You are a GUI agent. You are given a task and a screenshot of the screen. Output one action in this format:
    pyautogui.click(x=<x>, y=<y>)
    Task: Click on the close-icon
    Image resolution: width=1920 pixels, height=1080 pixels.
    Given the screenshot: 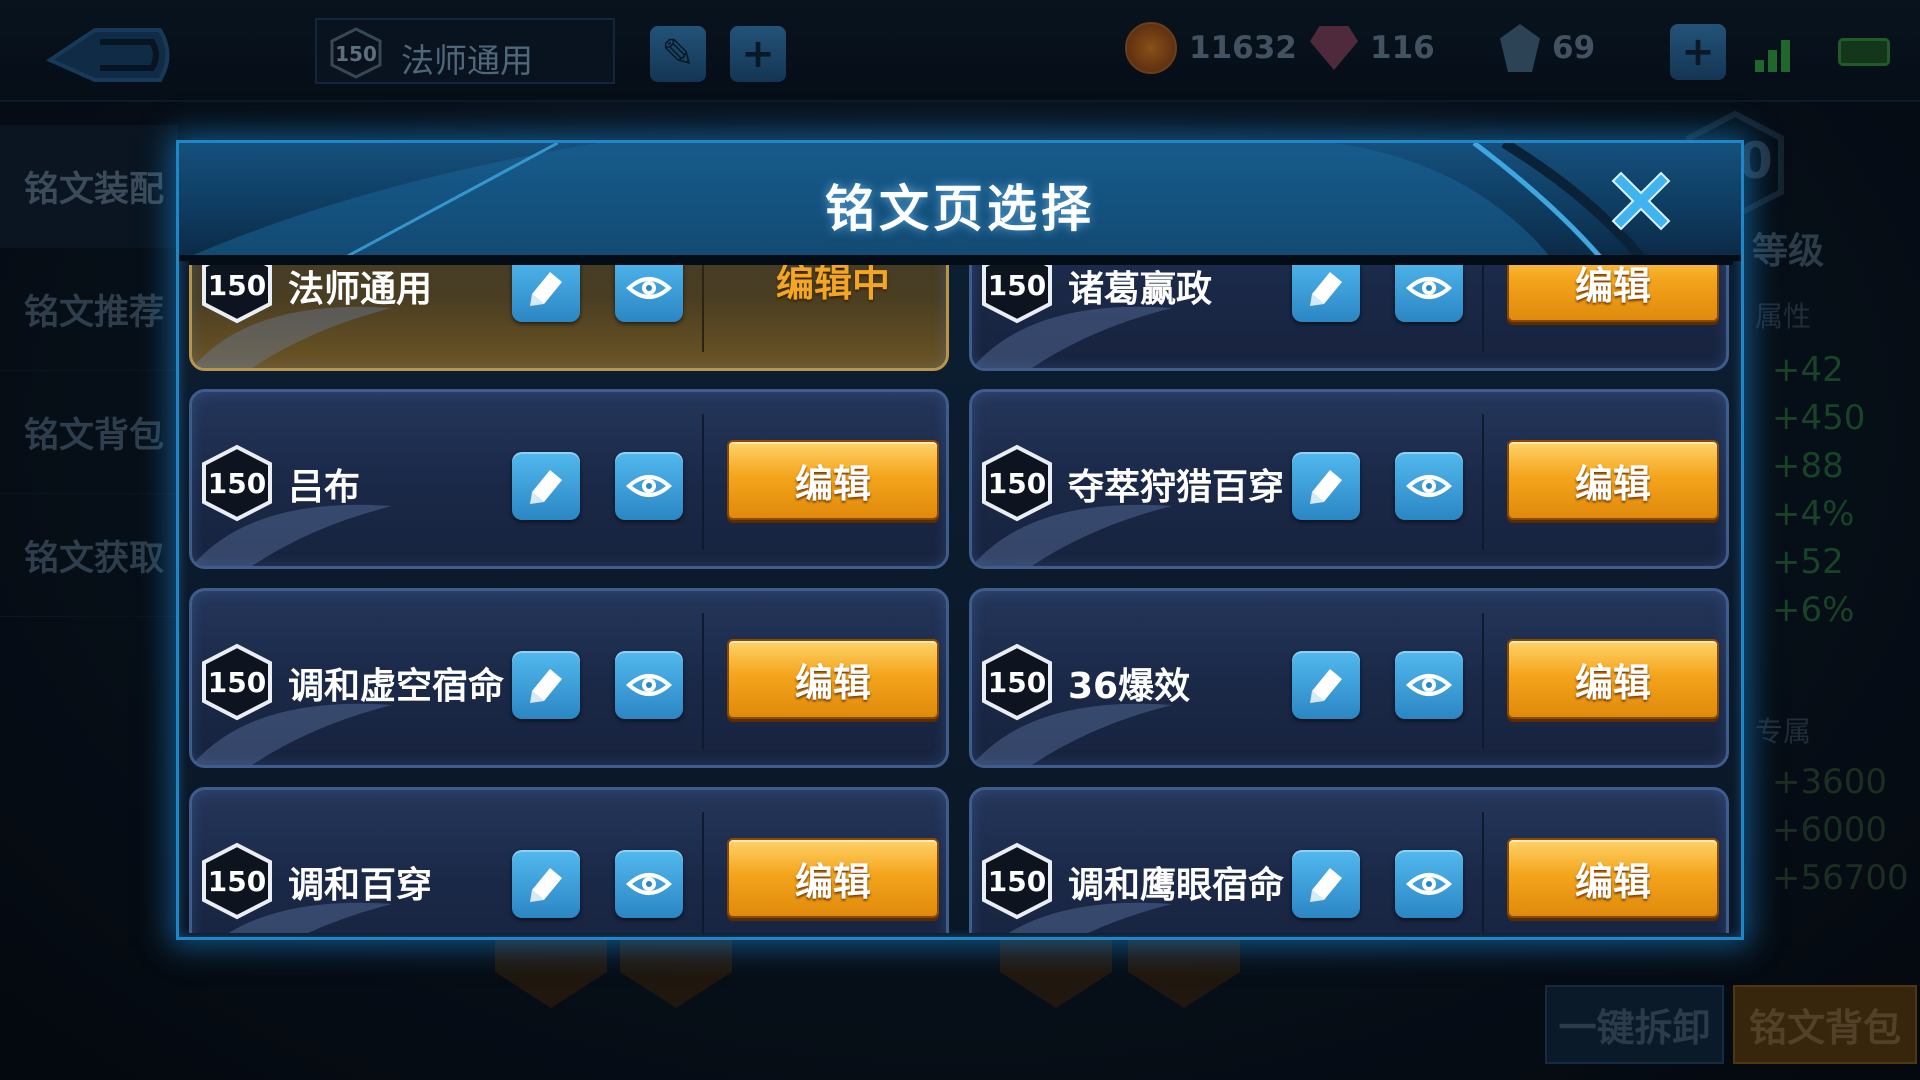 What is the action you would take?
    pyautogui.click(x=1641, y=201)
    